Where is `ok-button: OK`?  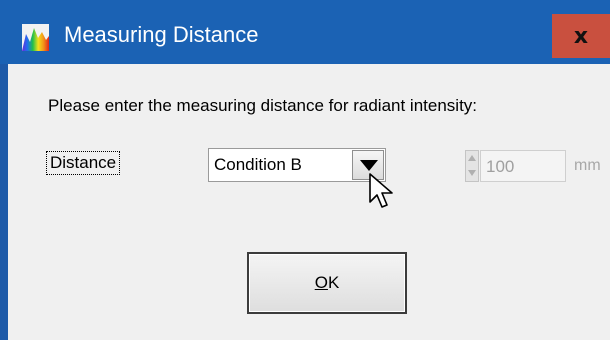
ok-button: OK is located at coordinates (327, 283).